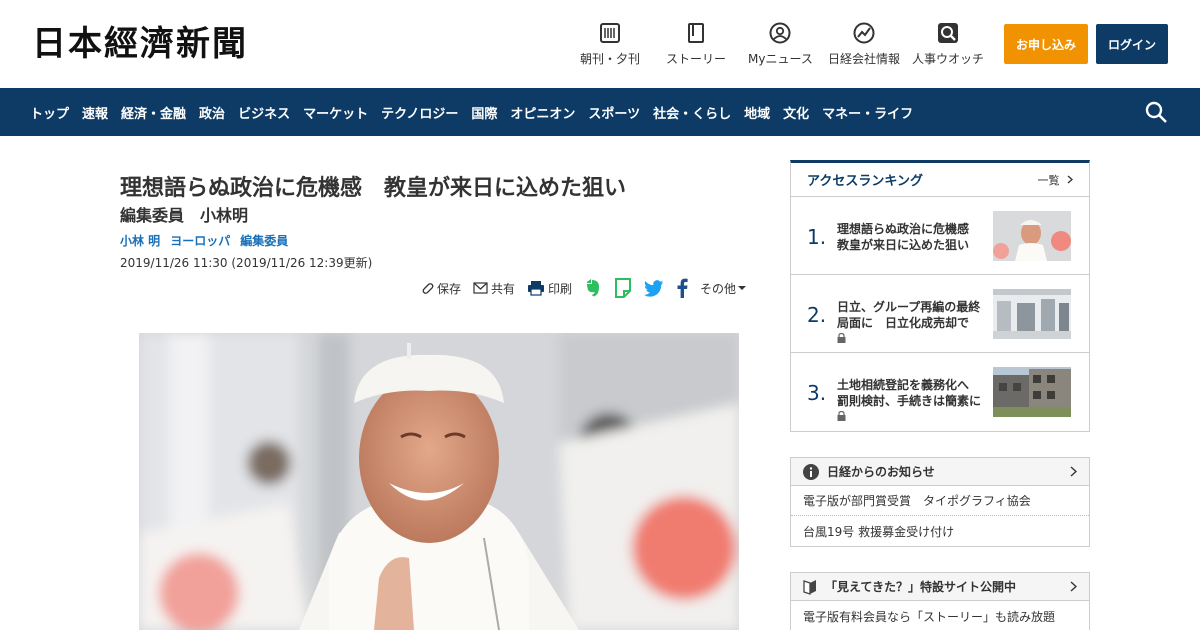  What do you see at coordinates (95, 112) in the screenshot?
I see `nav-item-breaking: 速報` at bounding box center [95, 112].